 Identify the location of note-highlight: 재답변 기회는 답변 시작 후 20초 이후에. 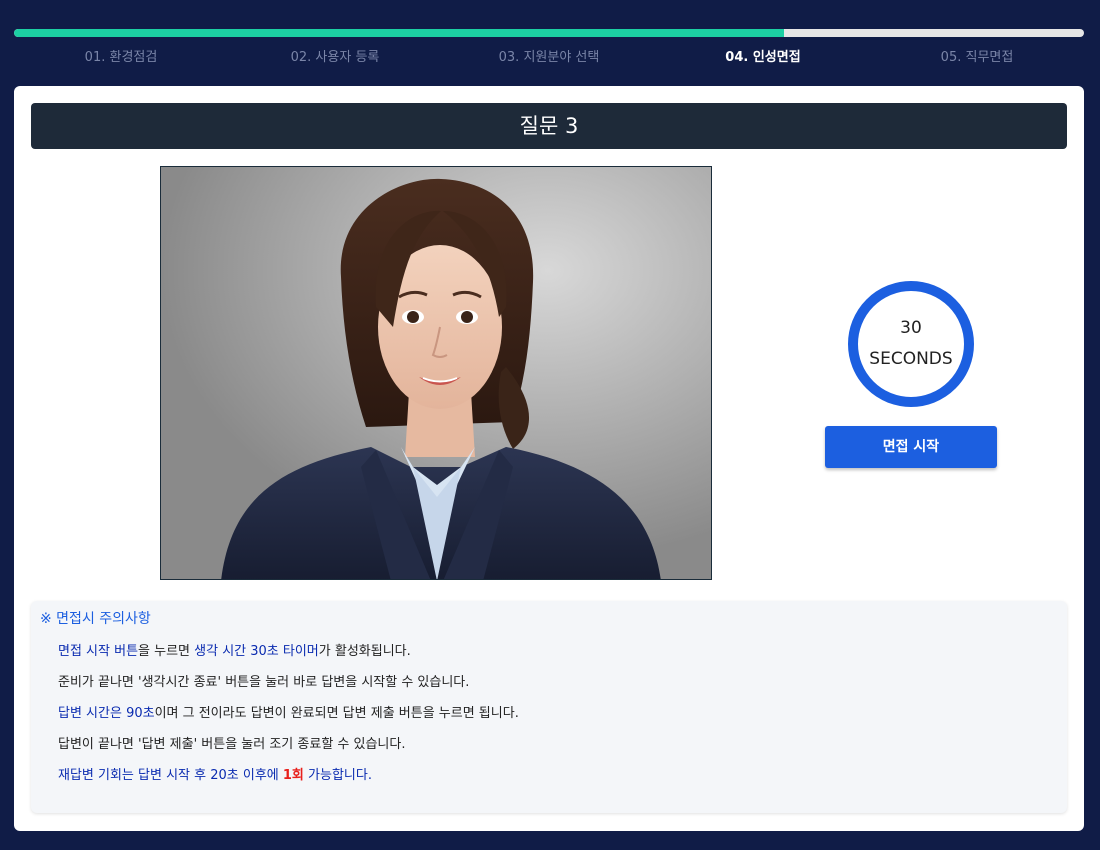
(170, 775).